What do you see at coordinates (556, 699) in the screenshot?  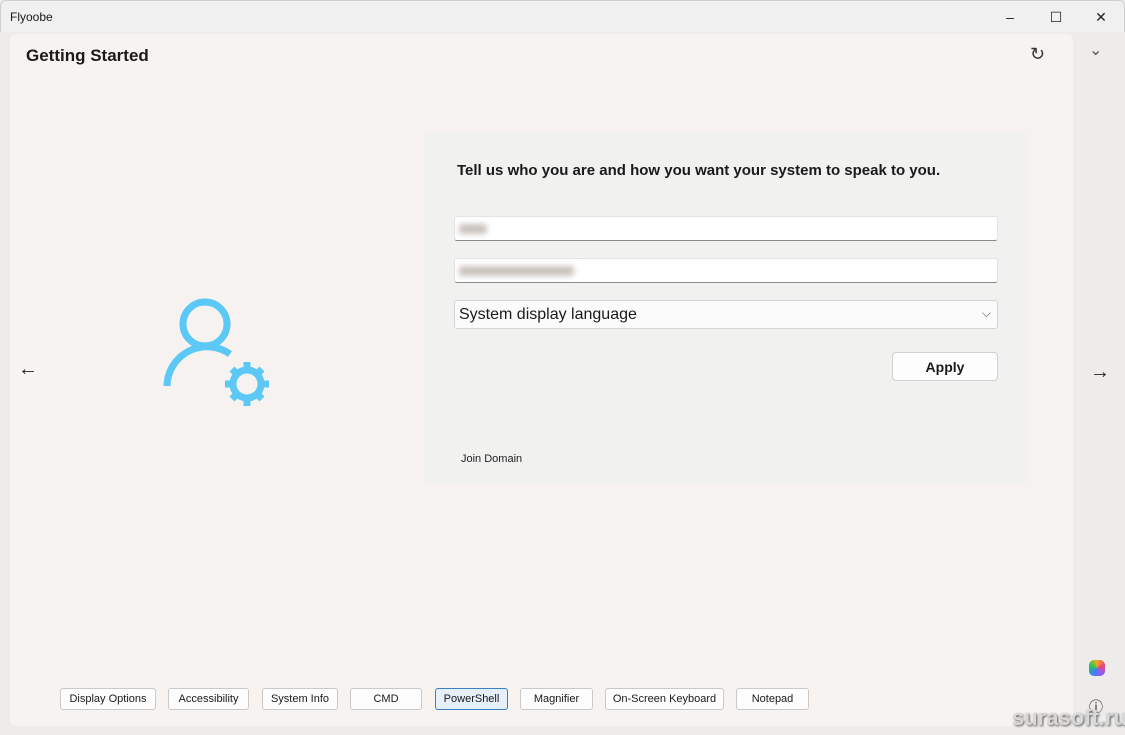 I see `tool-magnifier: Magnifier` at bounding box center [556, 699].